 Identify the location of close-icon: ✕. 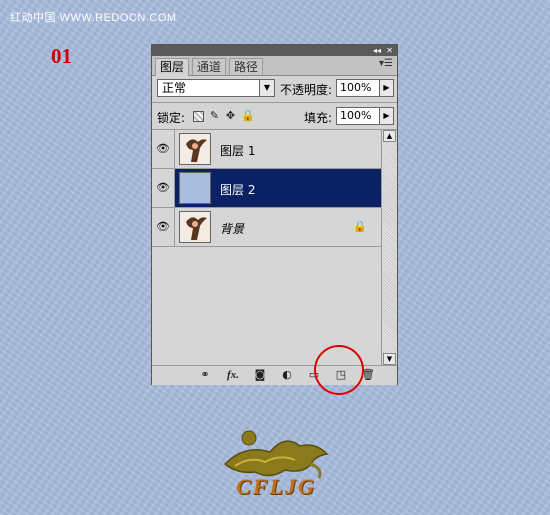
(389, 50).